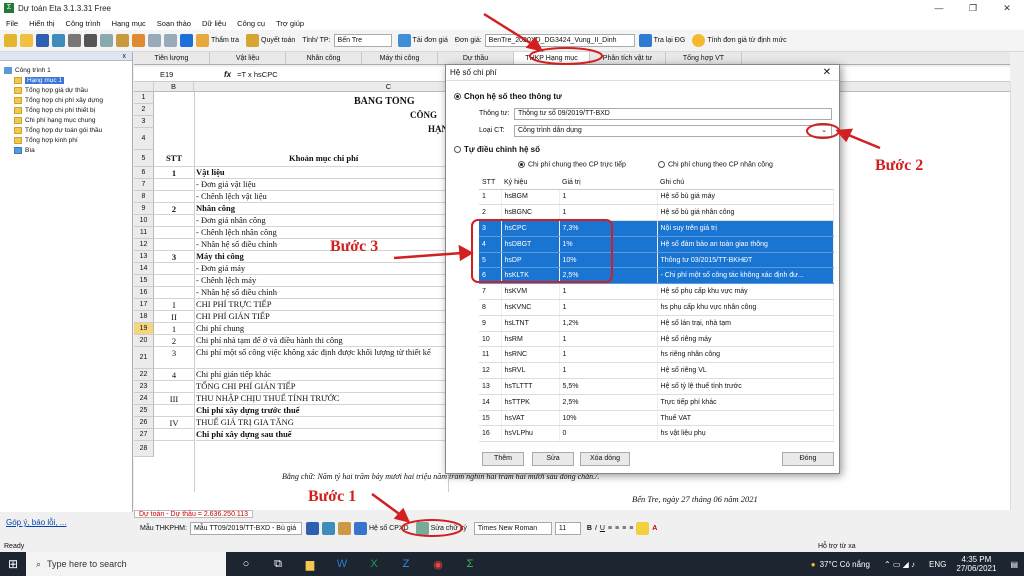 This screenshot has width=1024, height=576. Describe the element at coordinates (310, 564) in the screenshot. I see `file-explorer-icon: ▆` at that location.